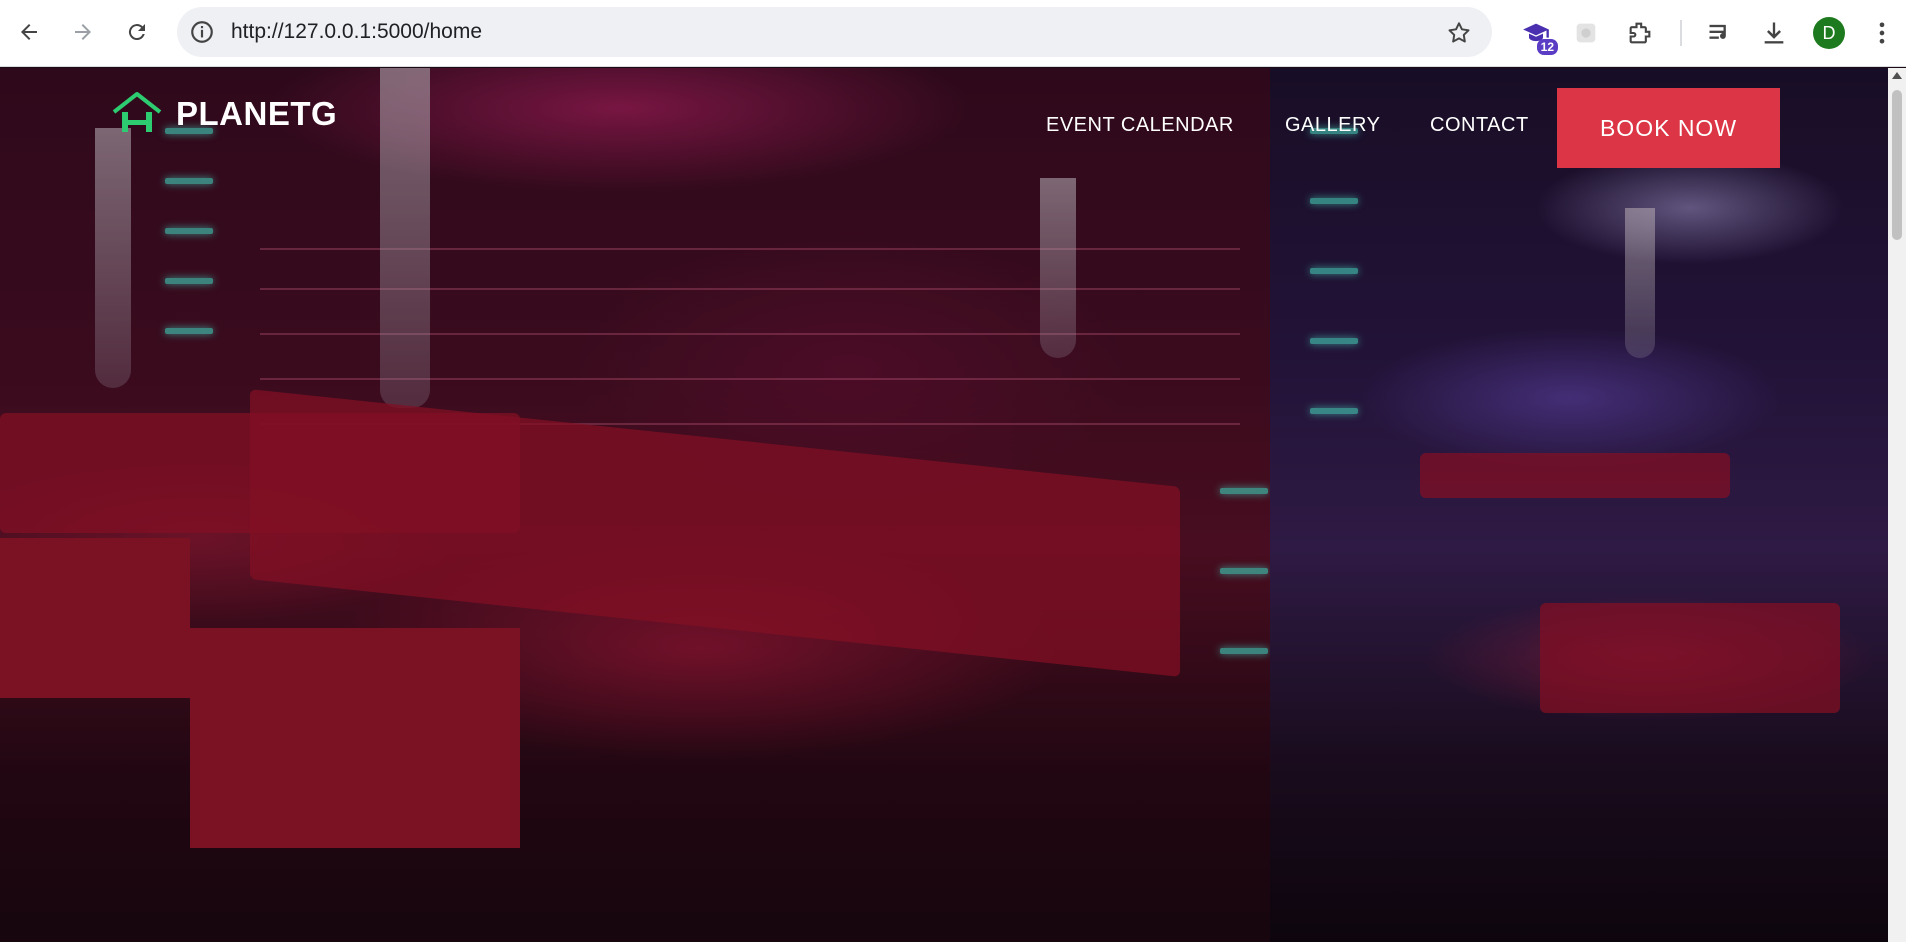  What do you see at coordinates (1829, 33) in the screenshot?
I see `profile-avatar: D` at bounding box center [1829, 33].